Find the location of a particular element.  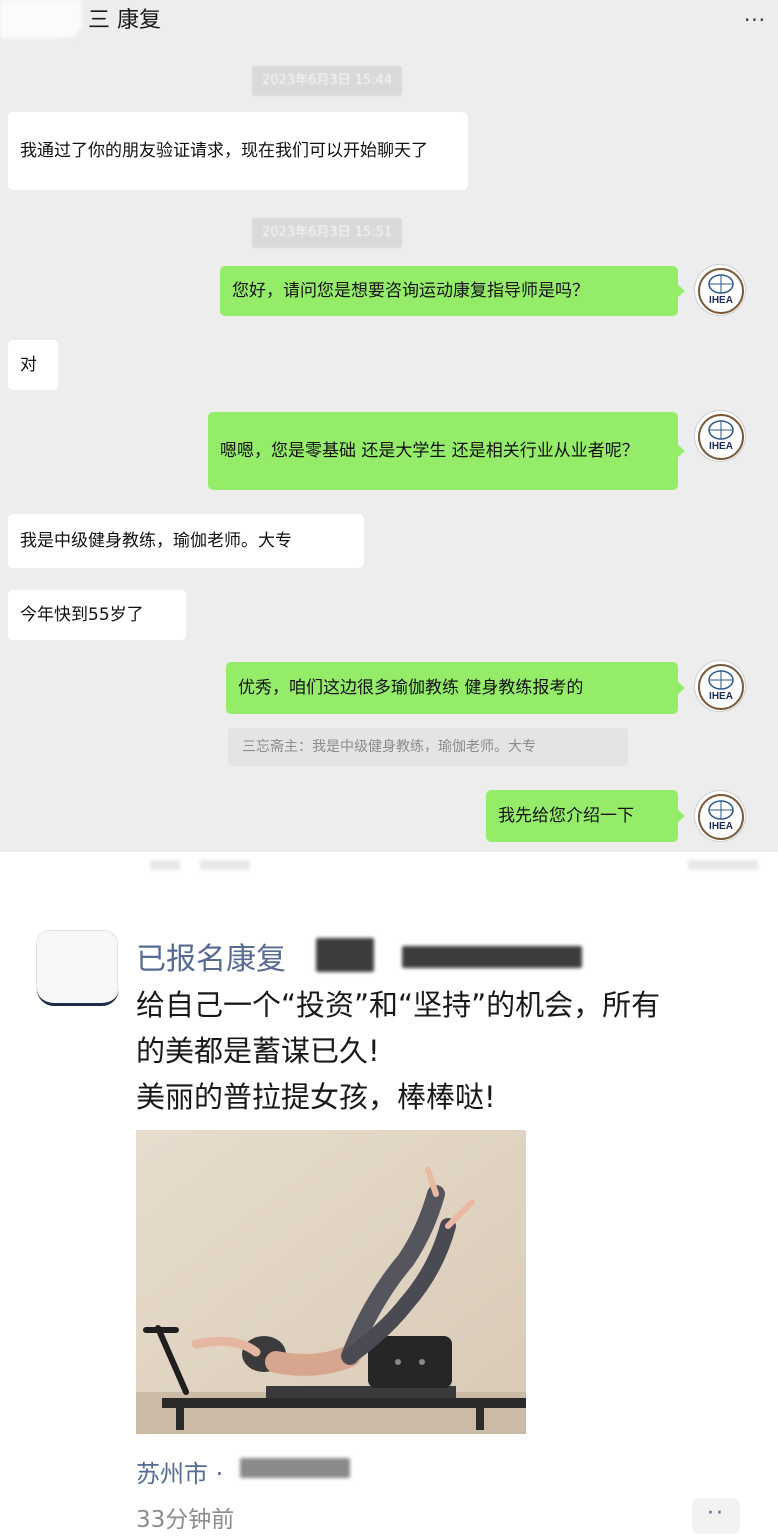

message-text: 我通过了你的朋友验证请求，现在我们可以开始聊天了 is located at coordinates (224, 151).